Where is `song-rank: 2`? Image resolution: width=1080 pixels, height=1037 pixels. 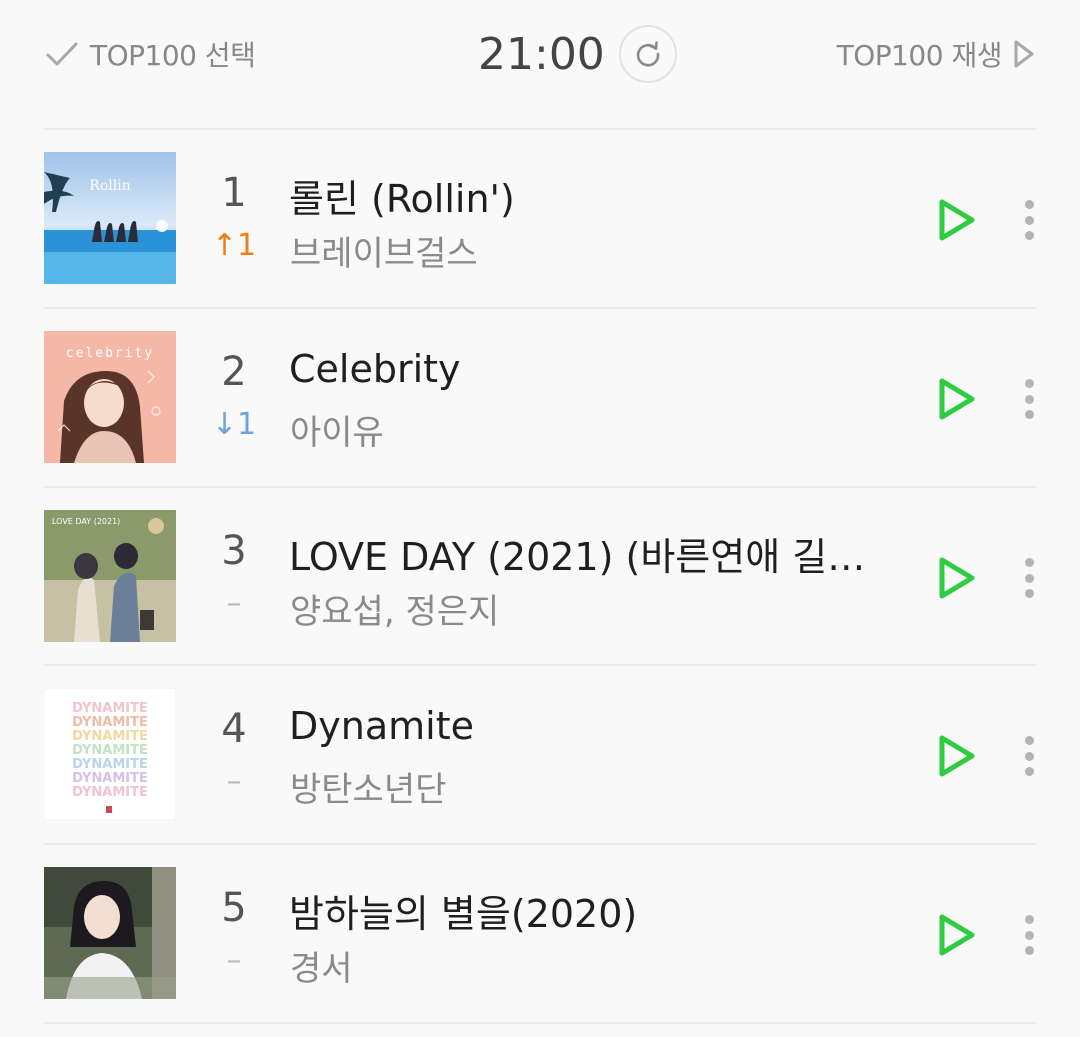
song-rank: 2 is located at coordinates (234, 372).